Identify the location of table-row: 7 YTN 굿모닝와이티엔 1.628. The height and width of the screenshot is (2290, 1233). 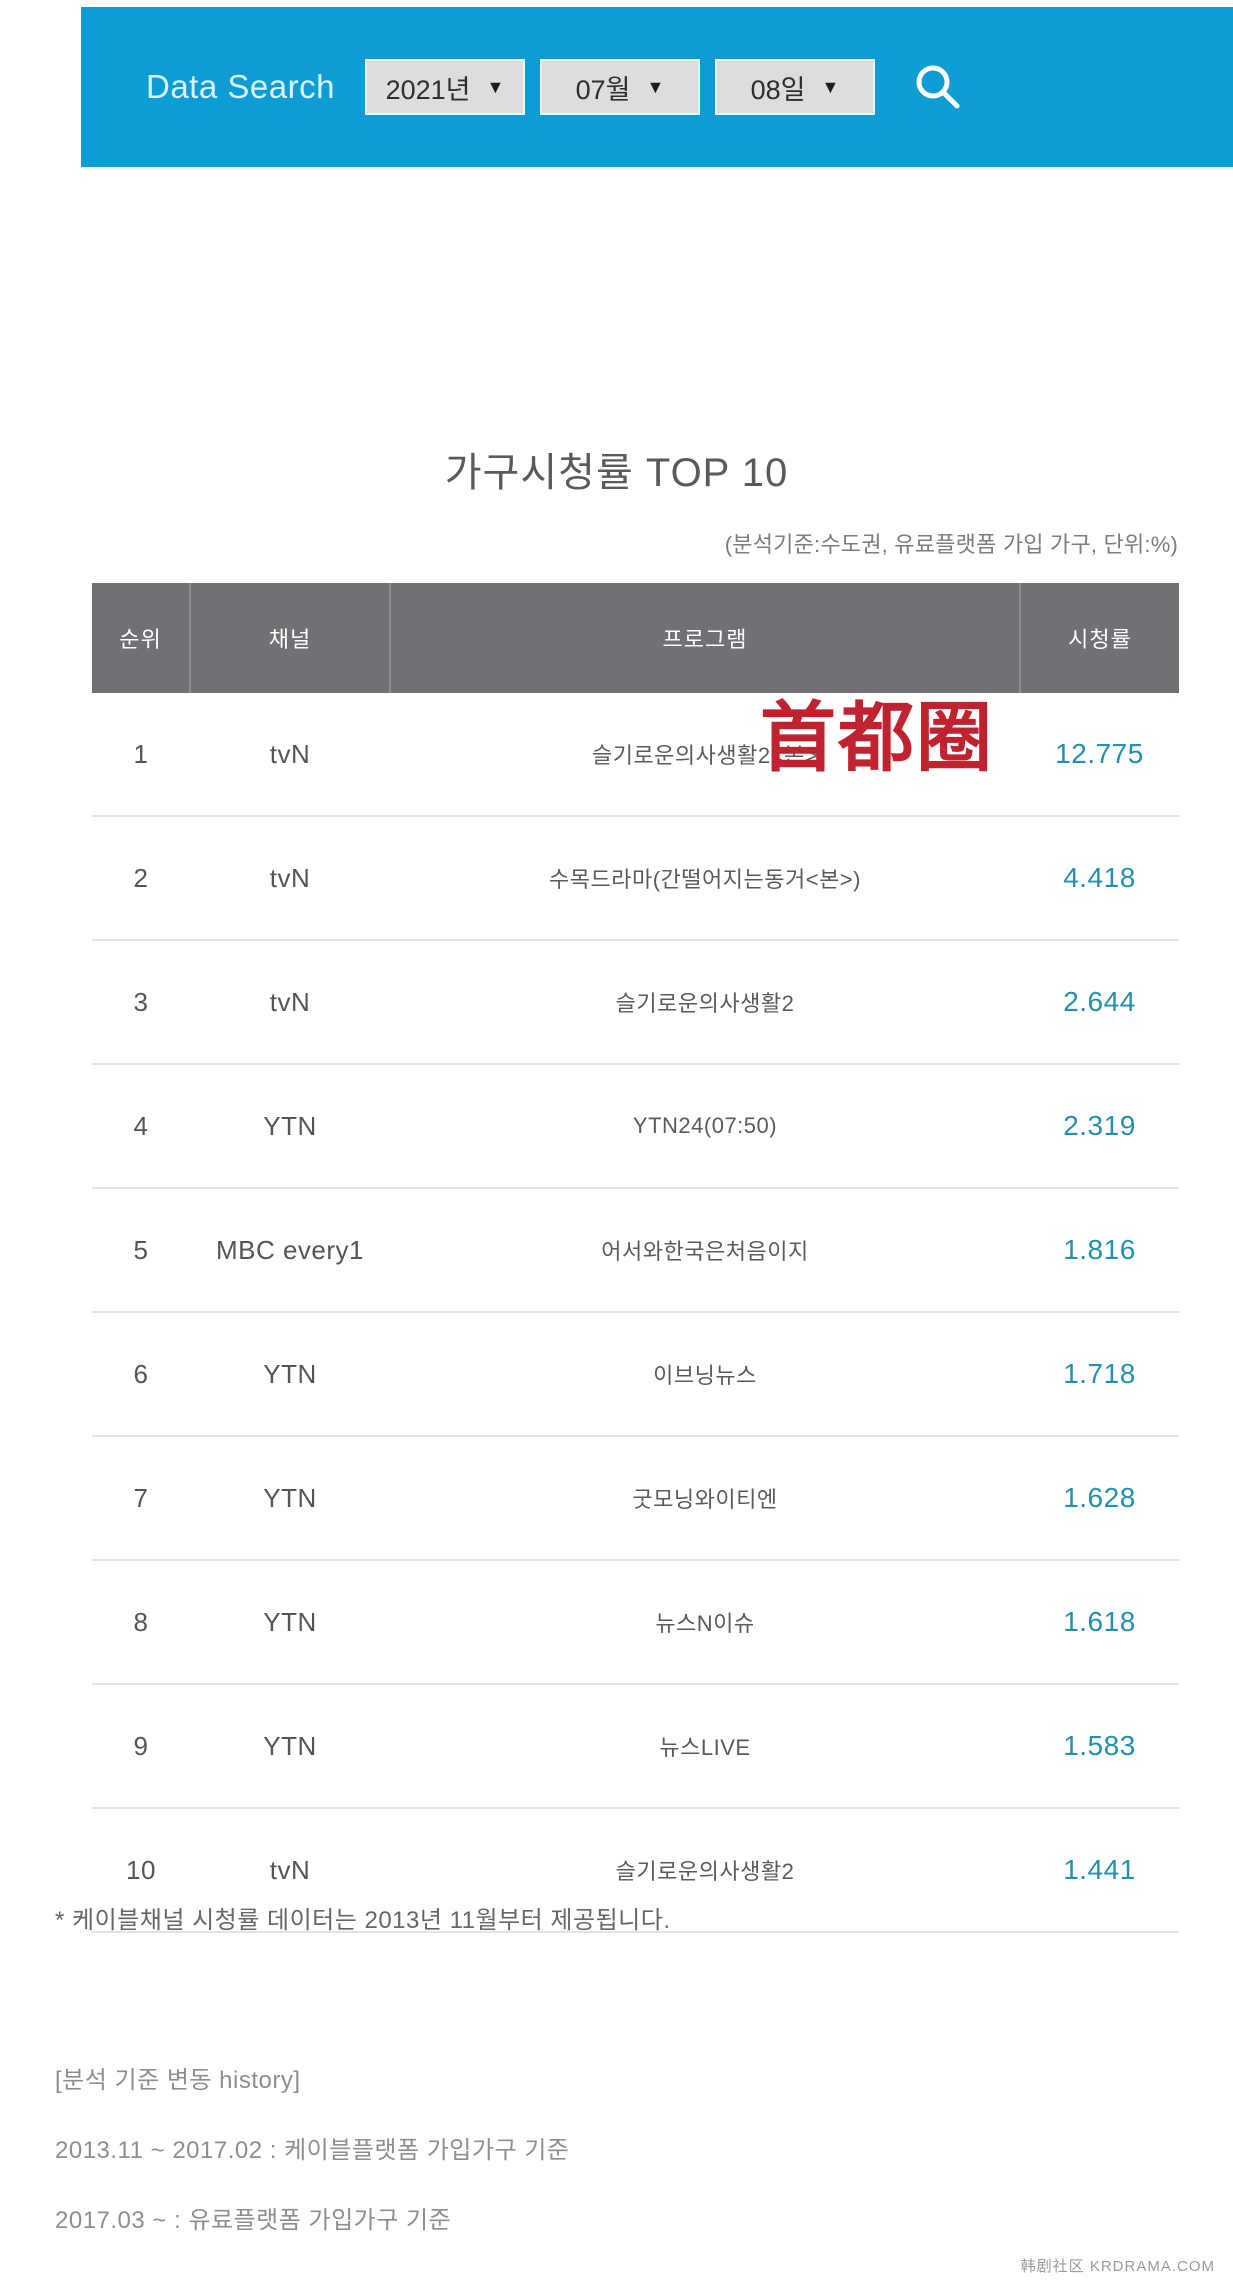
(635, 1498).